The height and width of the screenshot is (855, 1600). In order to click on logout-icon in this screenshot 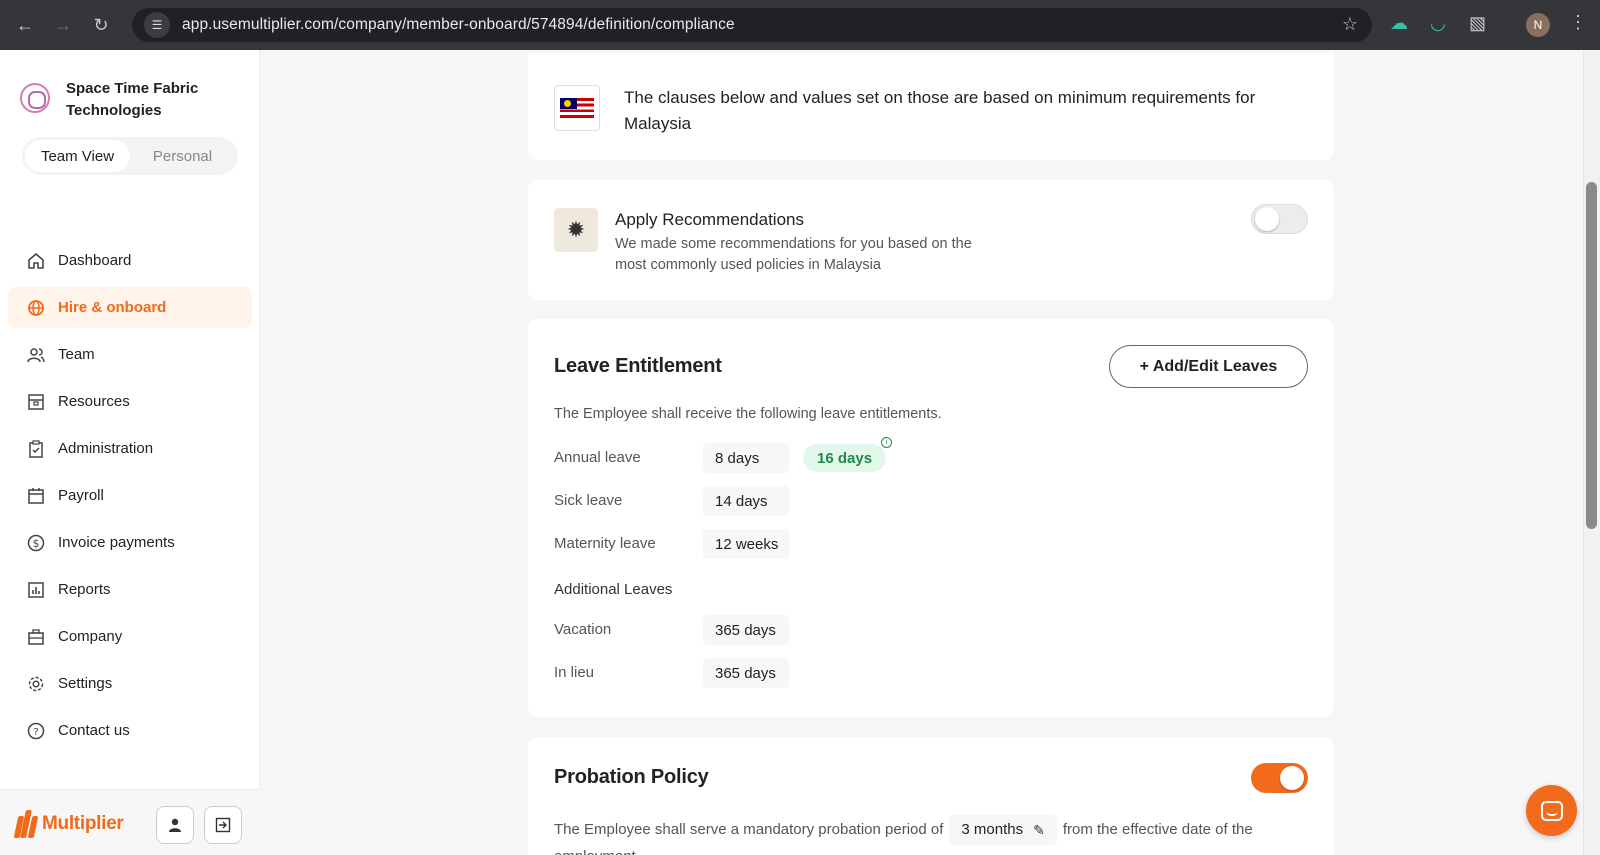, I will do `click(223, 825)`.